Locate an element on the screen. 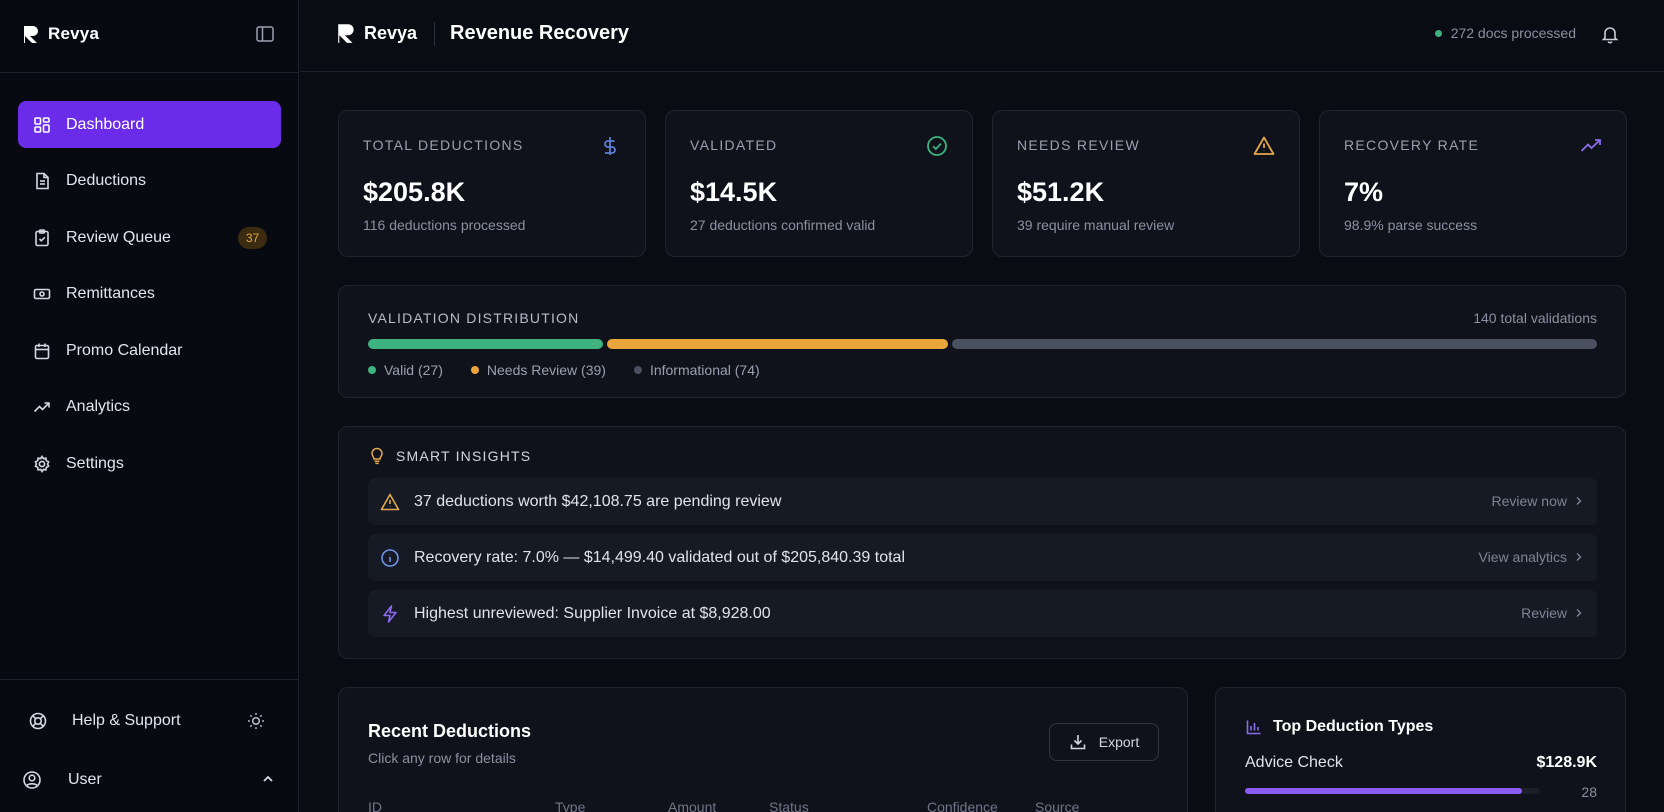 This screenshot has width=1664, height=812. sidebar-item-deductions: Deductions is located at coordinates (149, 181).